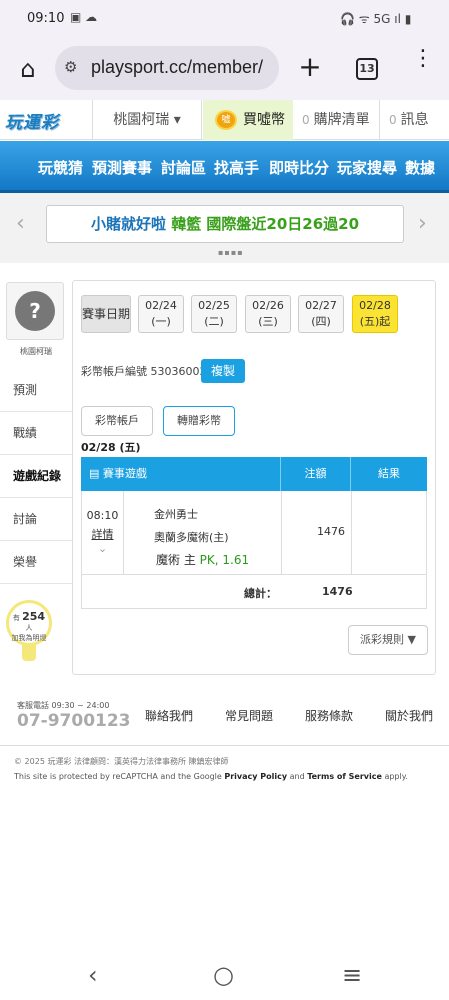  I want to click on announcement-part-b: 韓籃 國際盤近20日26過20, so click(265, 224).